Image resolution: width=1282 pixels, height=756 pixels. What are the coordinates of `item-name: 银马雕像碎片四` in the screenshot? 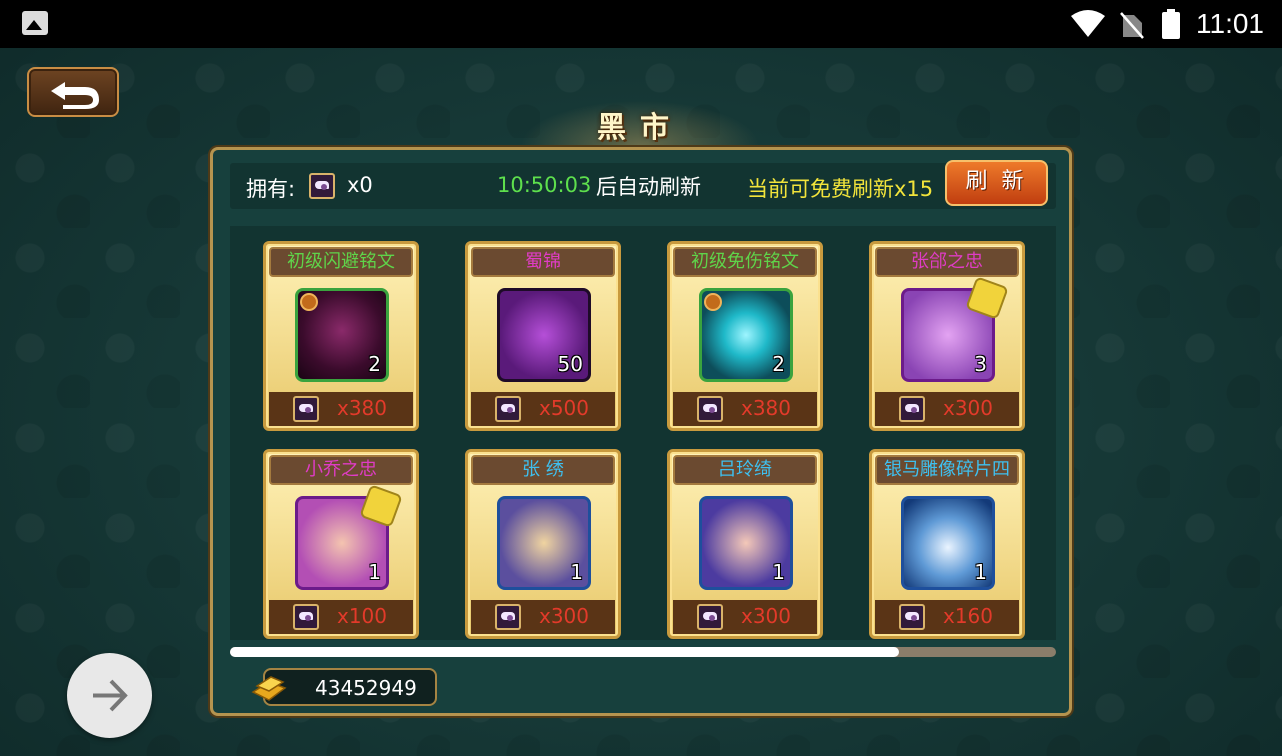 It's located at (947, 470).